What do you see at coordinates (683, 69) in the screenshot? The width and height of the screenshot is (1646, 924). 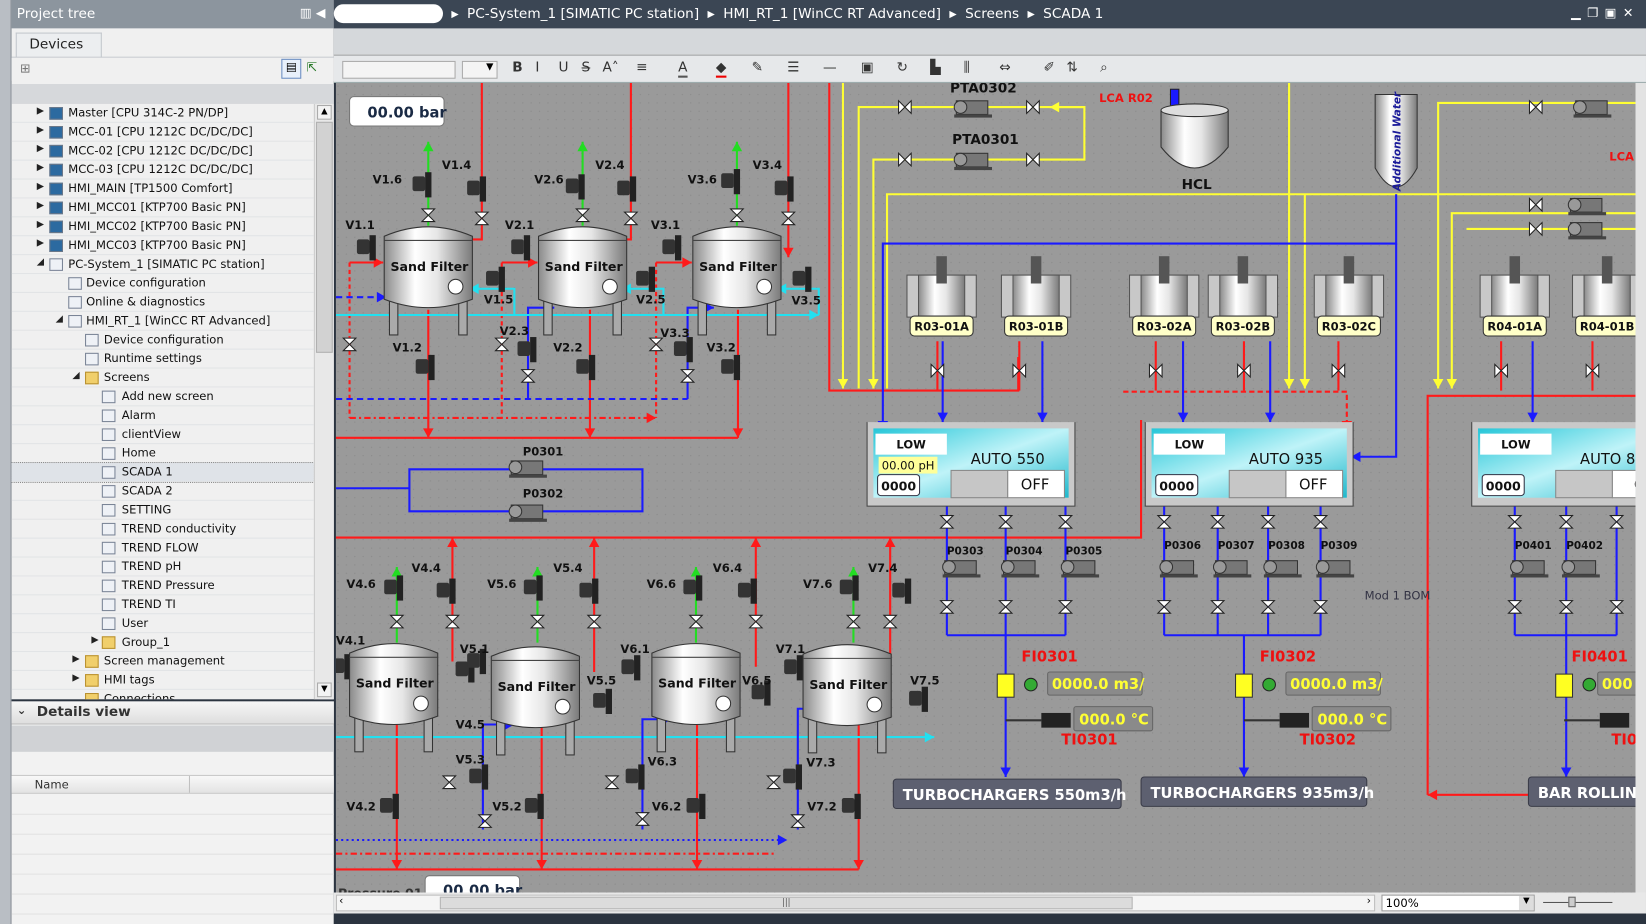 I see `font-color-icon: A` at bounding box center [683, 69].